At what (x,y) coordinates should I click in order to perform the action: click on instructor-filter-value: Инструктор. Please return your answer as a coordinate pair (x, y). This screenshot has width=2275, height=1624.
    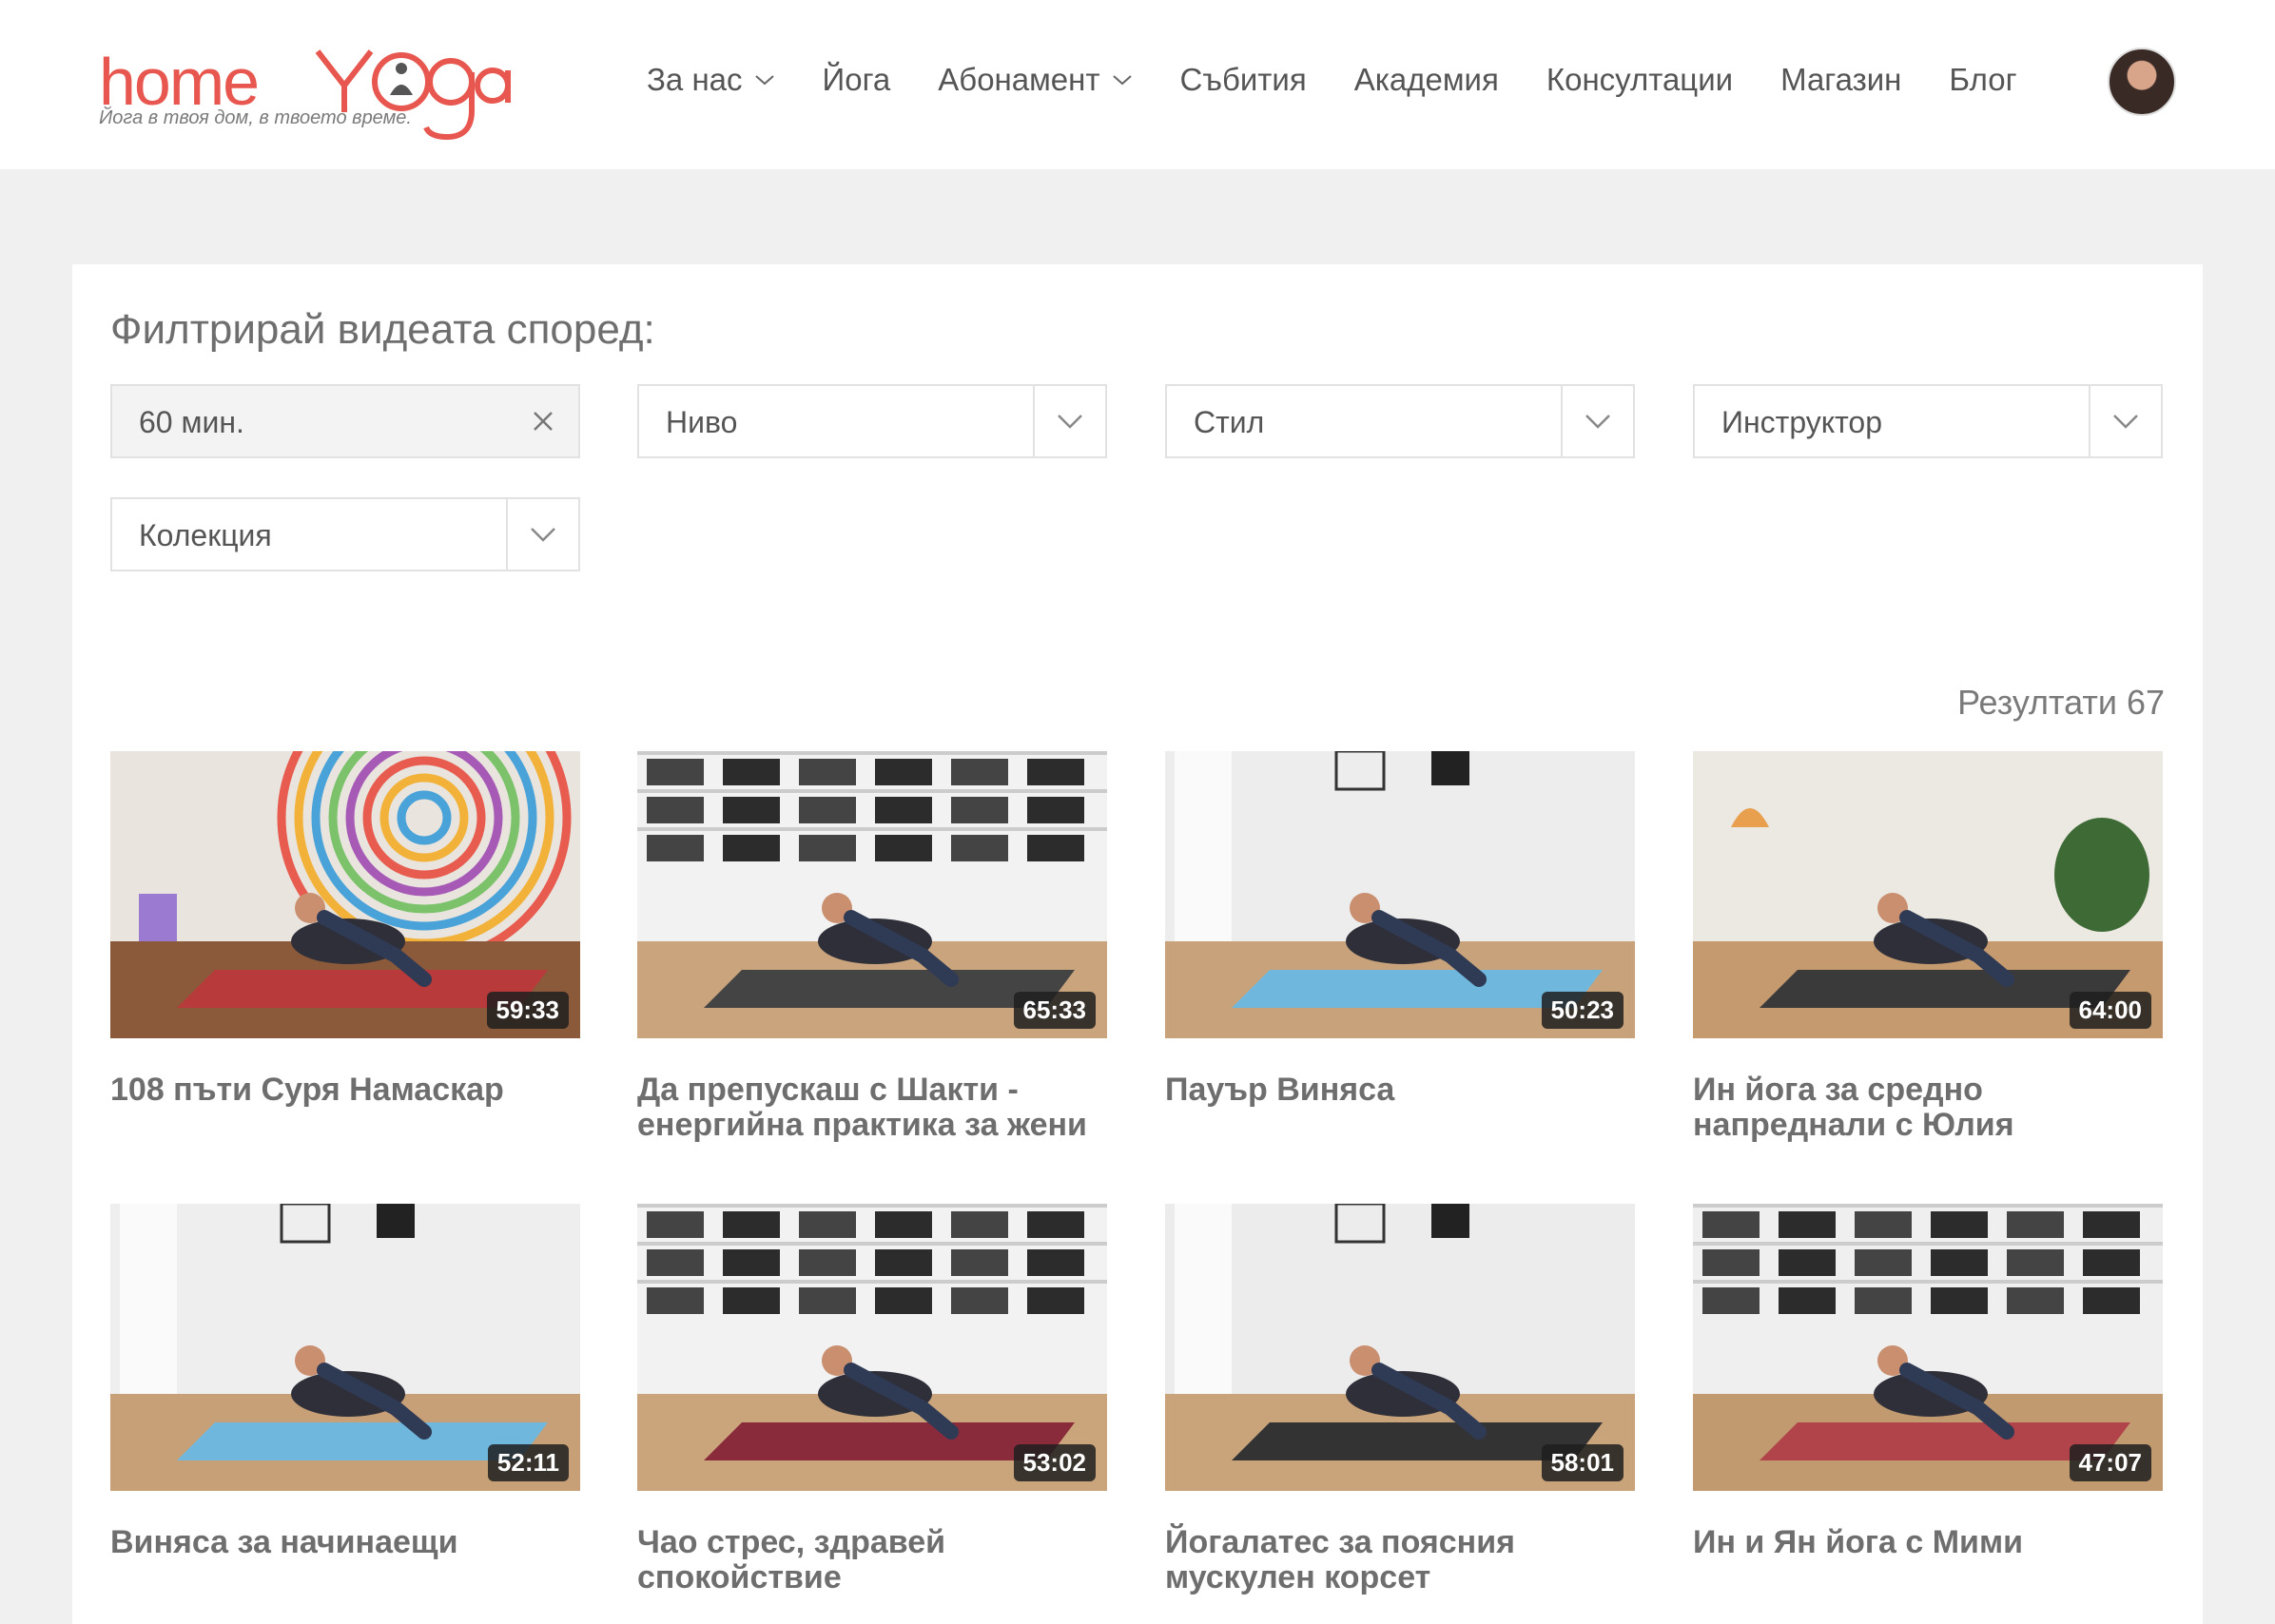
    Looking at the image, I should click on (1802, 422).